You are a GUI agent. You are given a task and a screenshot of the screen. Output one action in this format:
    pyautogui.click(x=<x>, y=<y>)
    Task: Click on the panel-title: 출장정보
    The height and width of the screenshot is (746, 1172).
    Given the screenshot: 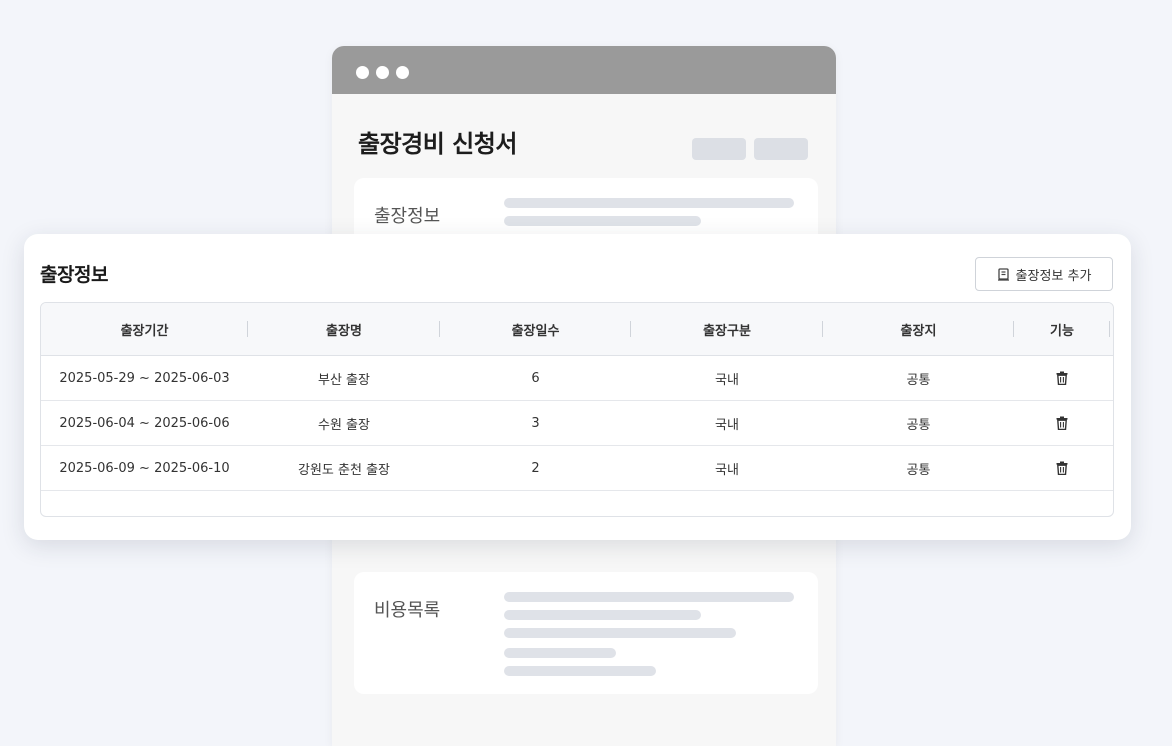 What is the action you would take?
    pyautogui.click(x=74, y=275)
    